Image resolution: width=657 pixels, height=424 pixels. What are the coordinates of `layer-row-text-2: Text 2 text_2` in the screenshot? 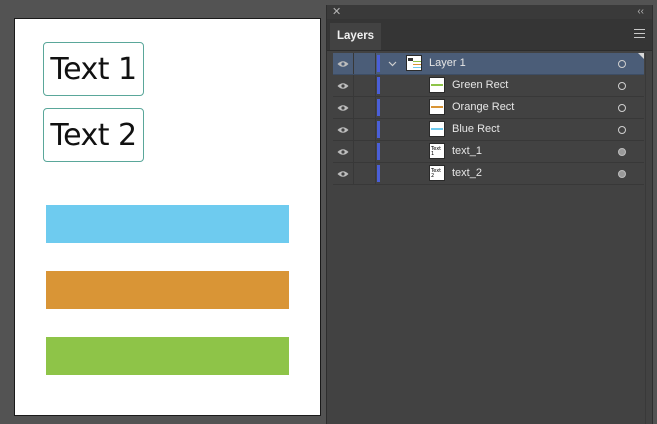 It's located at (488, 174).